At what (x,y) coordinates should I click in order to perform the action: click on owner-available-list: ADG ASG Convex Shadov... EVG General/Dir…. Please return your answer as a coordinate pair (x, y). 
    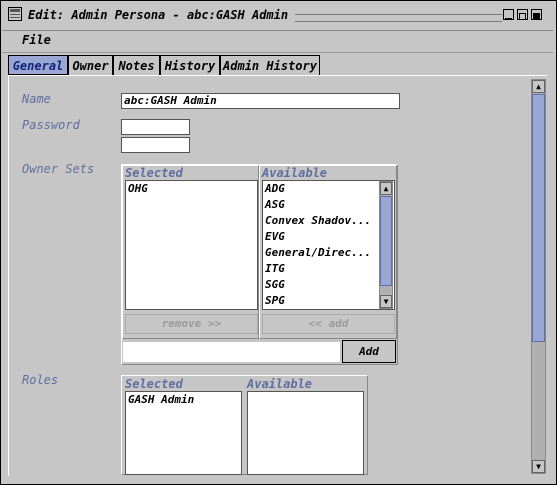
    Looking at the image, I should click on (328, 245).